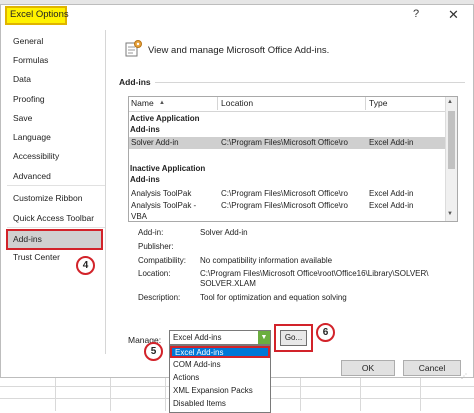 The image size is (474, 413). I want to click on cell-name: Analysis ToolPak, so click(161, 193).